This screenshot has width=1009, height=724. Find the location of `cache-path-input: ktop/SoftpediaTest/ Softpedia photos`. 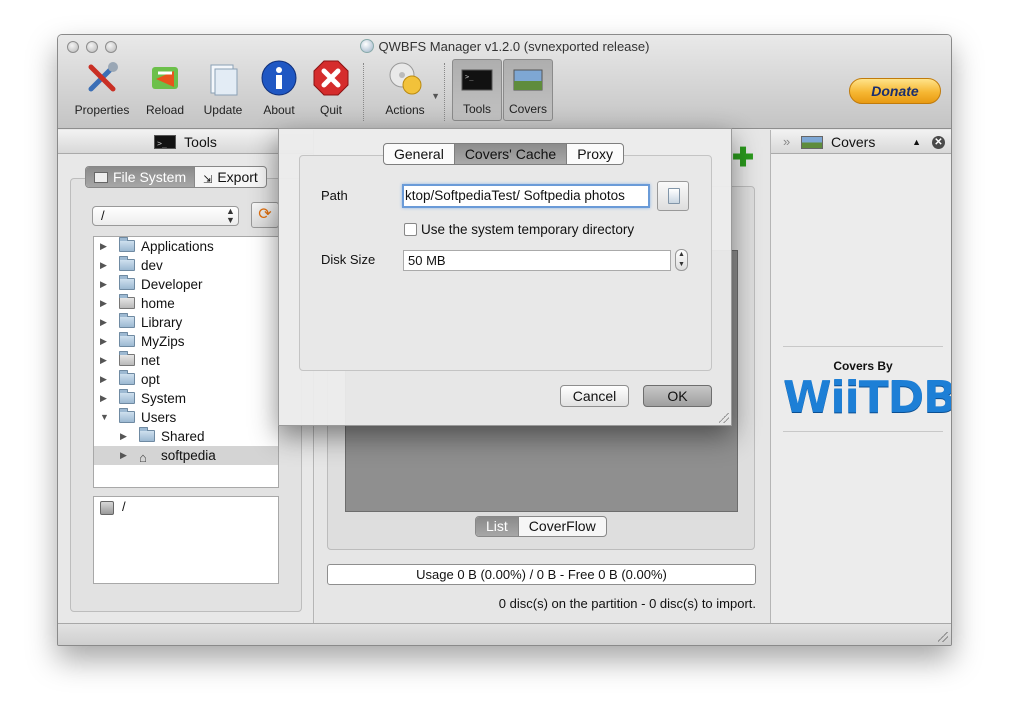

cache-path-input: ktop/SoftpediaTest/ Softpedia photos is located at coordinates (526, 196).